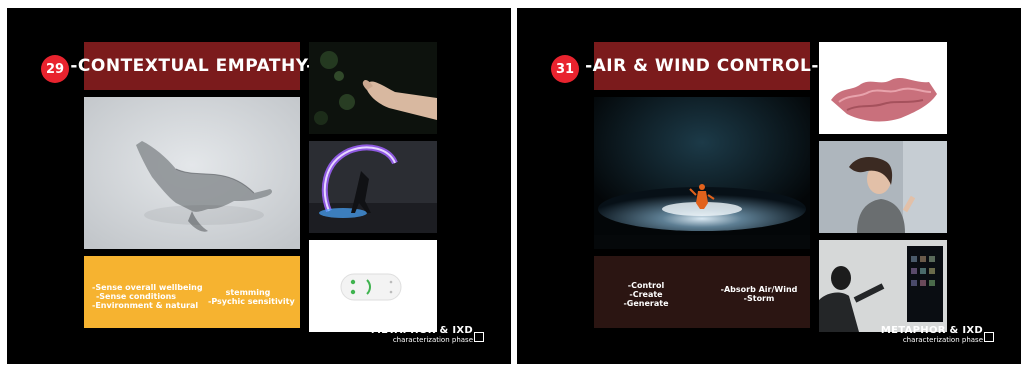  What do you see at coordinates (702, 173) in the screenshot?
I see `stage-performance-image` at bounding box center [702, 173].